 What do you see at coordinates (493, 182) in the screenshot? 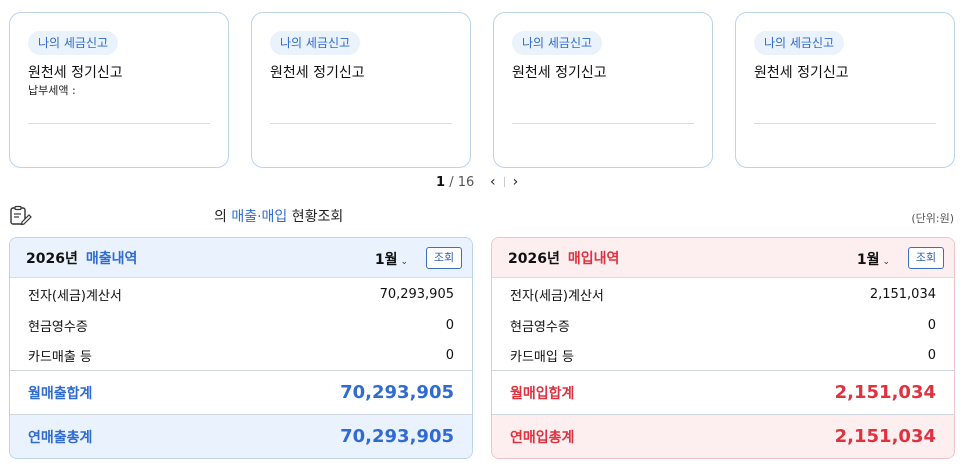
I see `prev-page-icon: ‹` at bounding box center [493, 182].